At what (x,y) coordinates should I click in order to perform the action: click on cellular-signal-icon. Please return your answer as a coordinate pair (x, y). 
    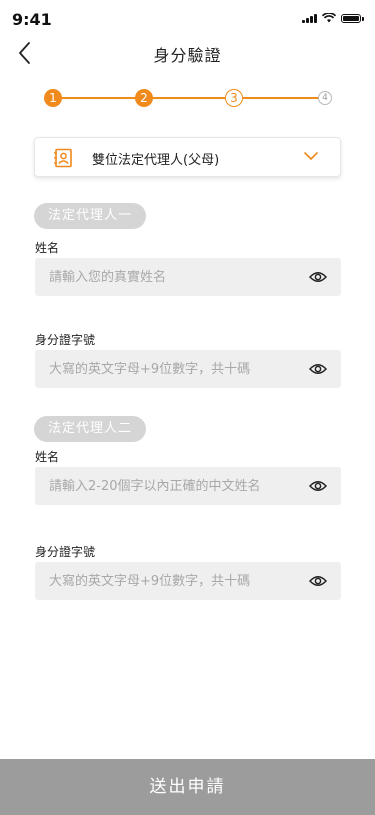
    Looking at the image, I should click on (309, 18).